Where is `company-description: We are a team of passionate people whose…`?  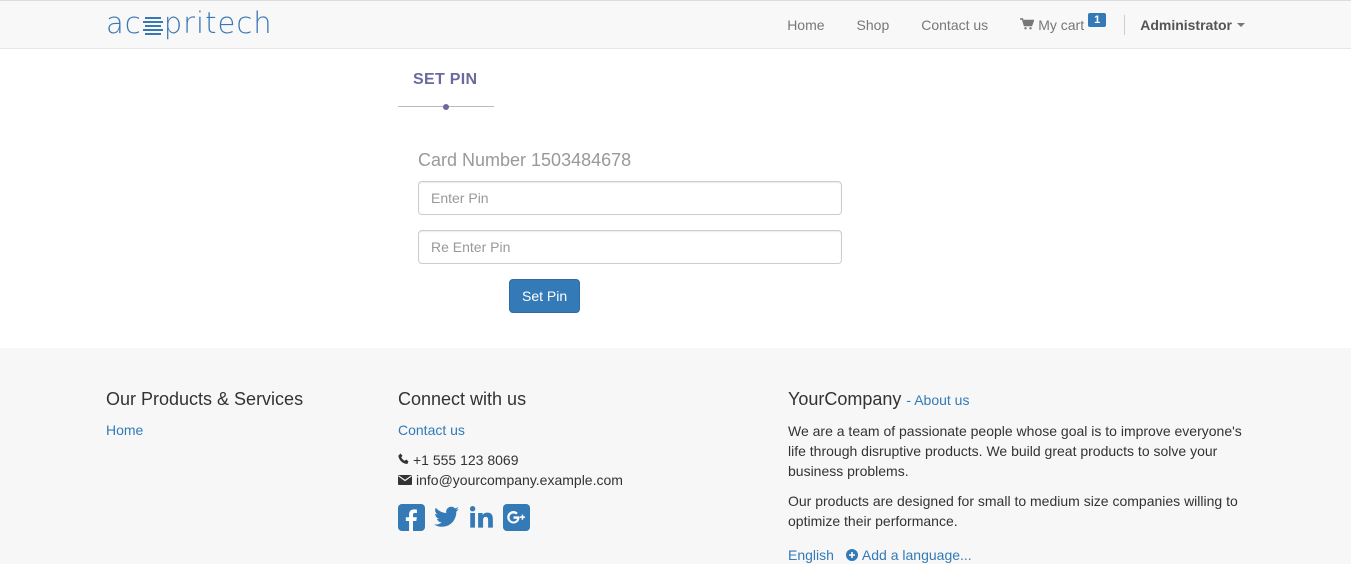
company-description: We are a team of passionate people whose… is located at coordinates (1015, 451).